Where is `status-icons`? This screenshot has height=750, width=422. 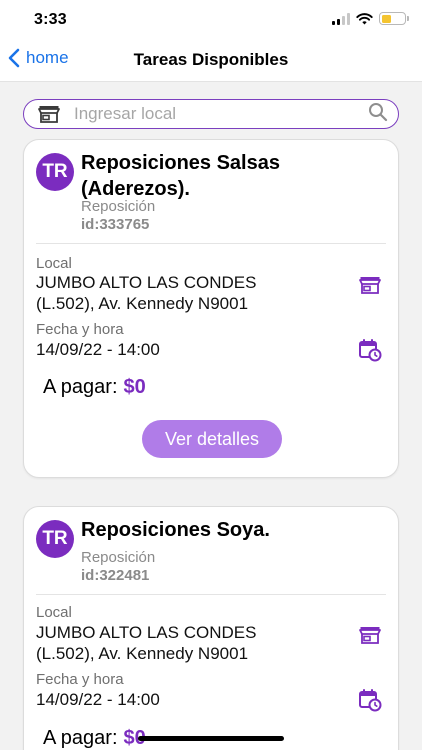 status-icons is located at coordinates (370, 18).